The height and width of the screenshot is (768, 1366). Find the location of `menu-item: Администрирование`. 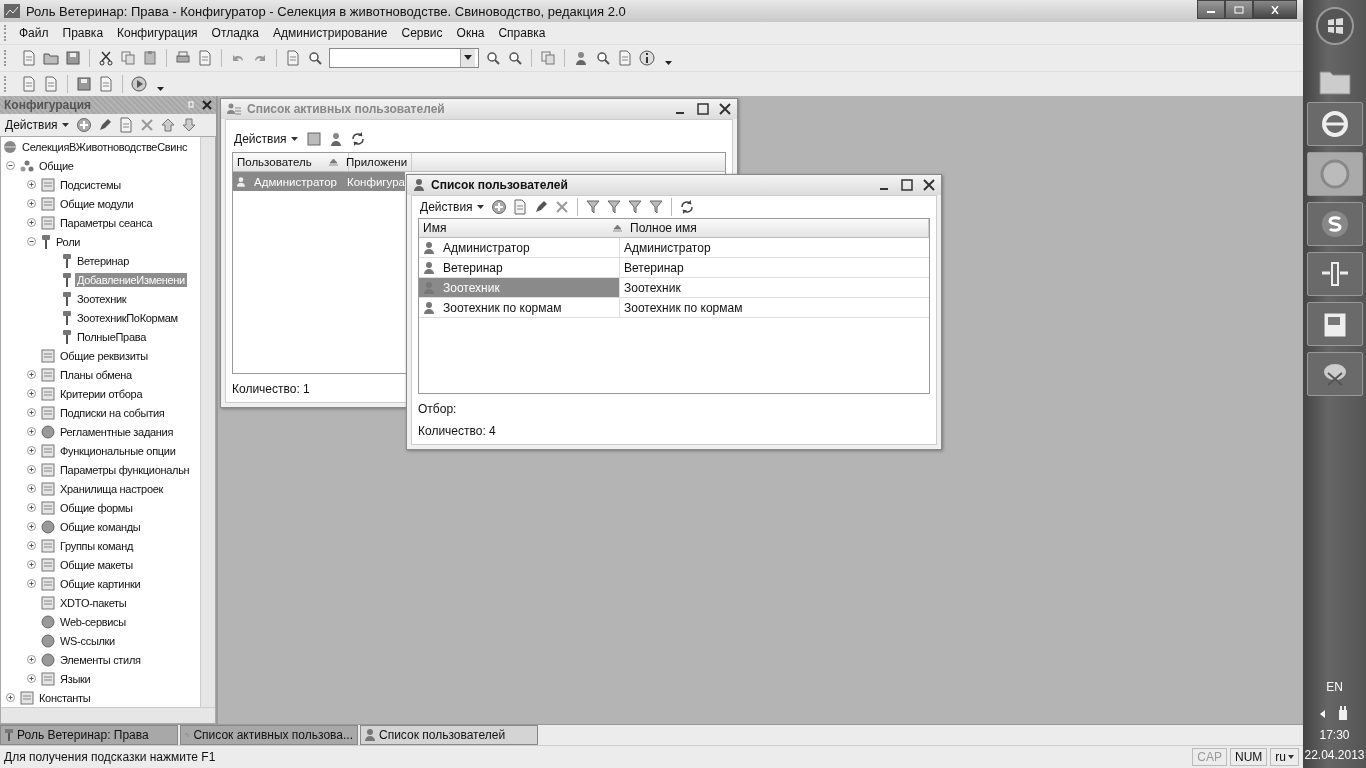

menu-item: Администрирование is located at coordinates (330, 33).